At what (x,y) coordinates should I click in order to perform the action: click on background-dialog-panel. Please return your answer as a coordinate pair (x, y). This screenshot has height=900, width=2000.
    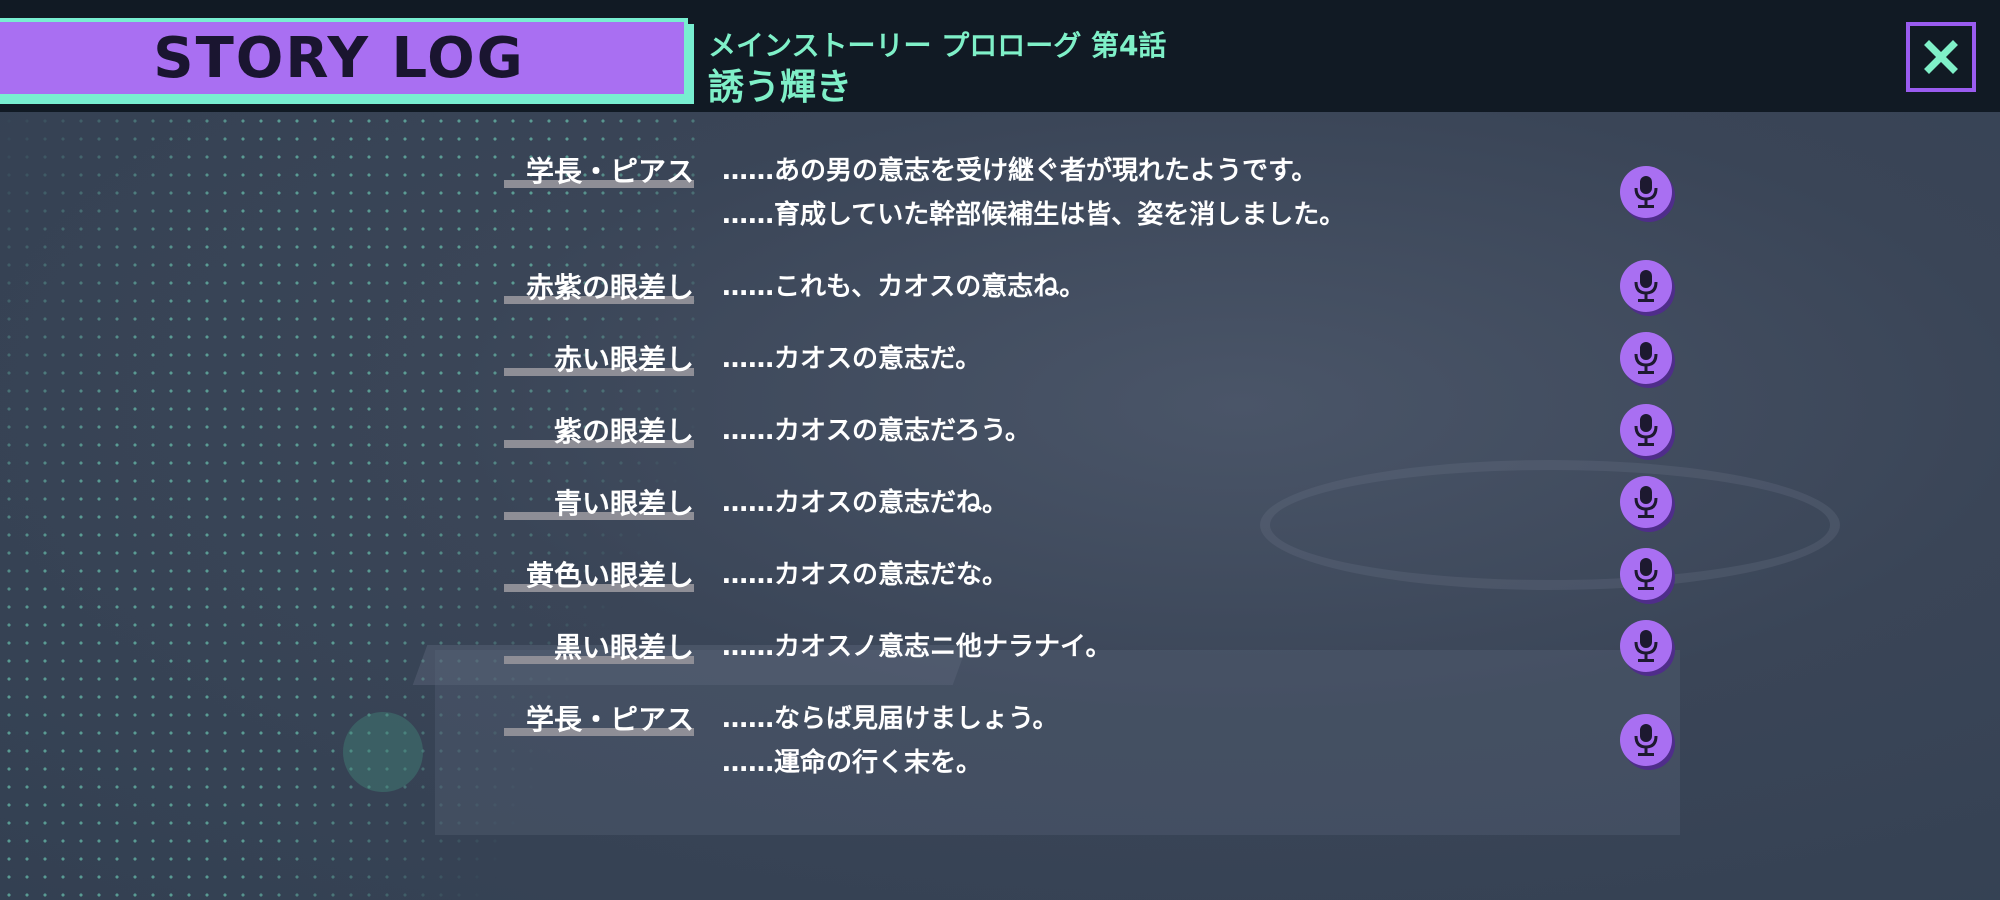
    Looking at the image, I should click on (1057, 742).